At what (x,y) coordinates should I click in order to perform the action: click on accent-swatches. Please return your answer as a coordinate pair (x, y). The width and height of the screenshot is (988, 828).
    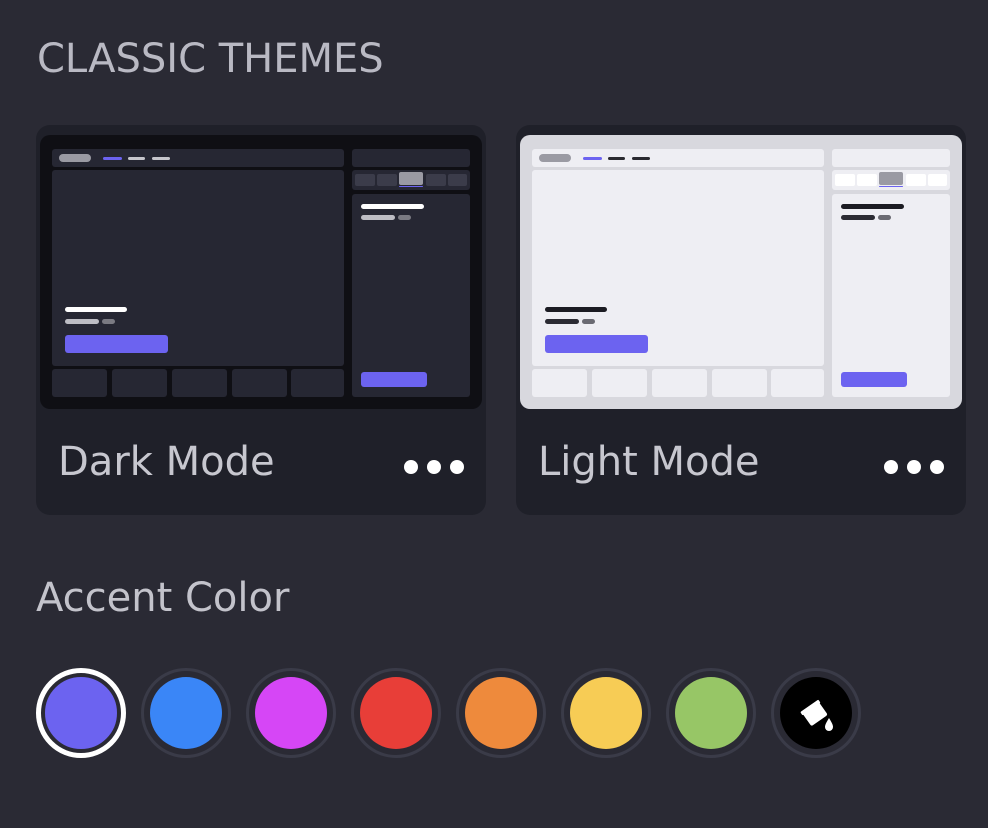
    Looking at the image, I should click on (448, 713).